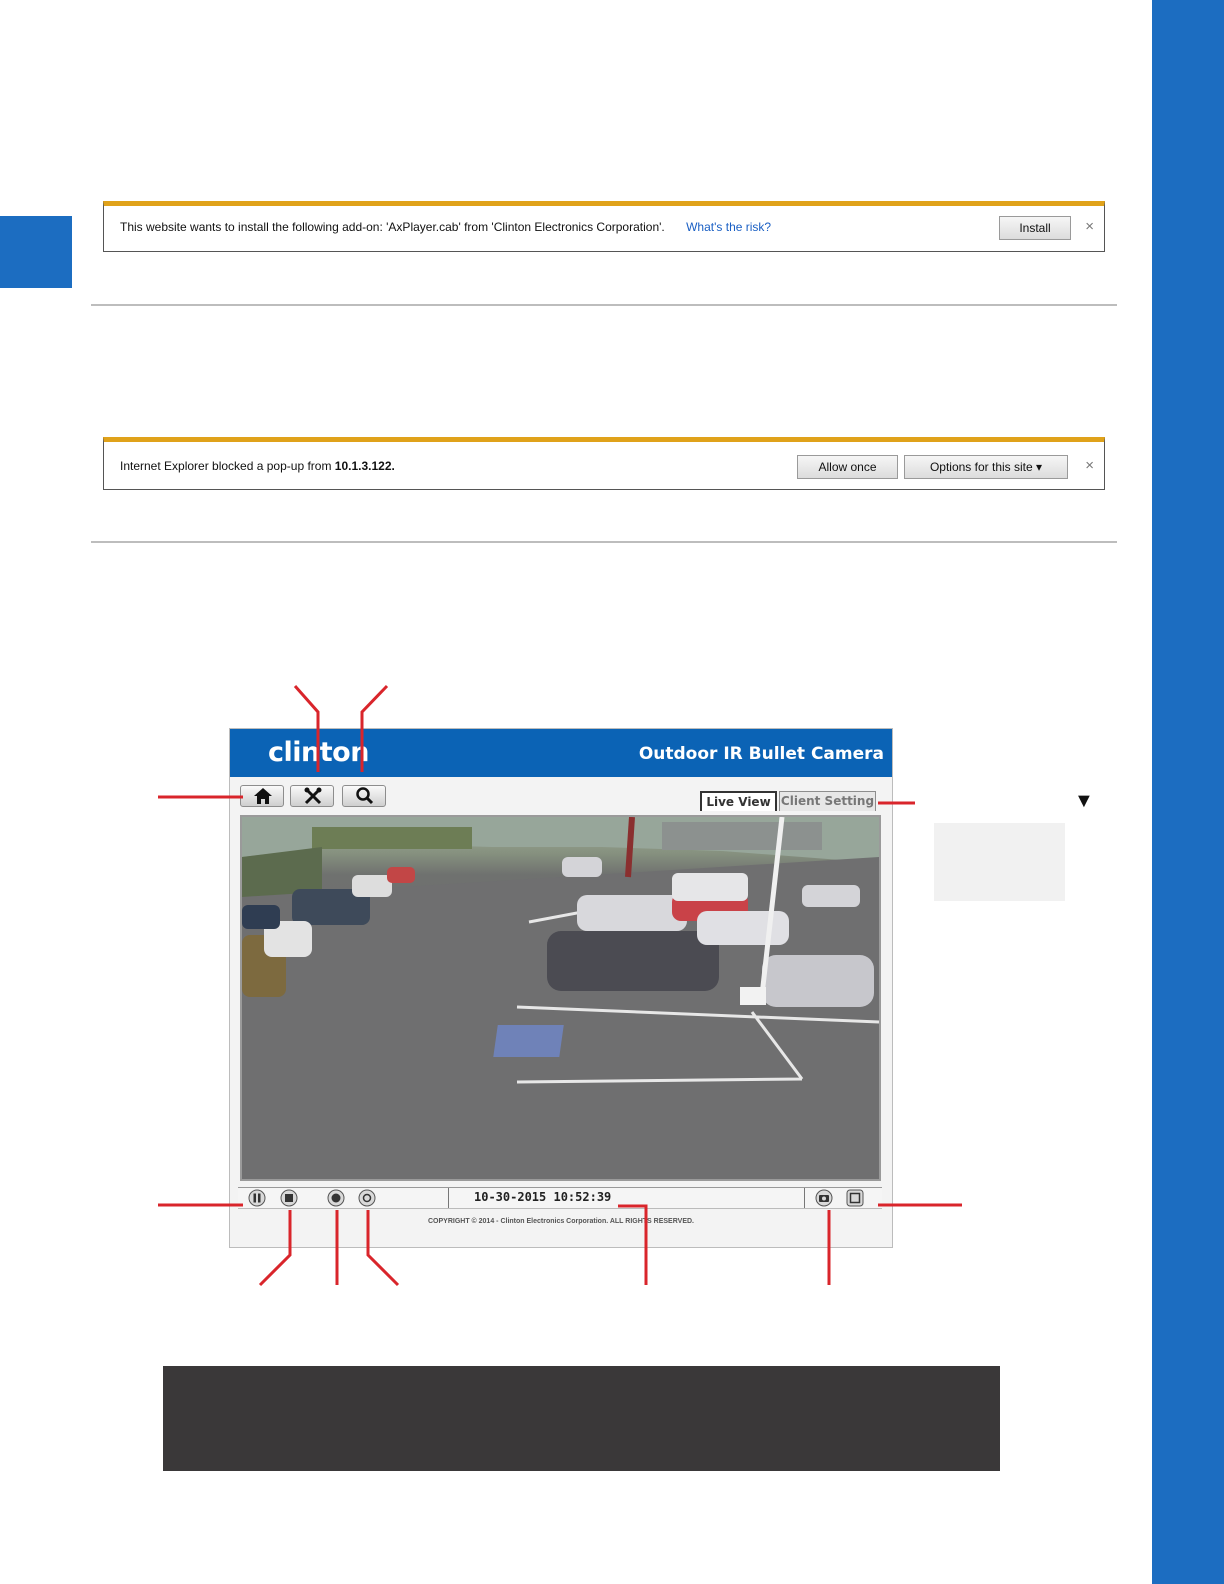 This screenshot has width=1224, height=1584. Describe the element at coordinates (275, 1248) in the screenshot. I see `callout-stop` at that location.